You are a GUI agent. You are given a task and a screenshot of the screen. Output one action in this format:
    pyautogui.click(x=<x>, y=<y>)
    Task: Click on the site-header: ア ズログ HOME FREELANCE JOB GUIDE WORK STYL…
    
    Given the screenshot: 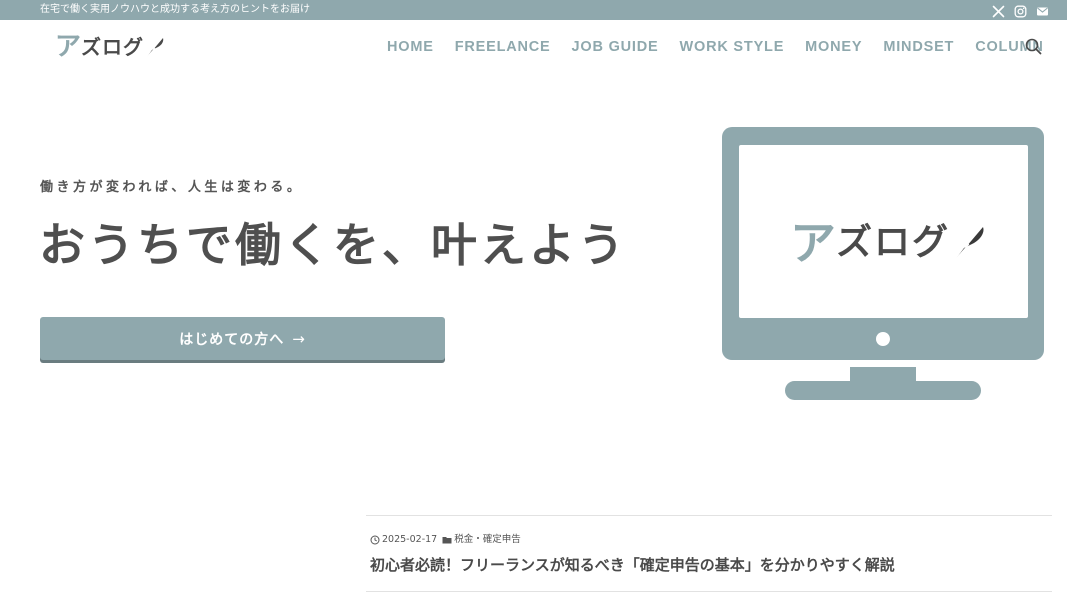 What is the action you would take?
    pyautogui.click(x=533, y=47)
    